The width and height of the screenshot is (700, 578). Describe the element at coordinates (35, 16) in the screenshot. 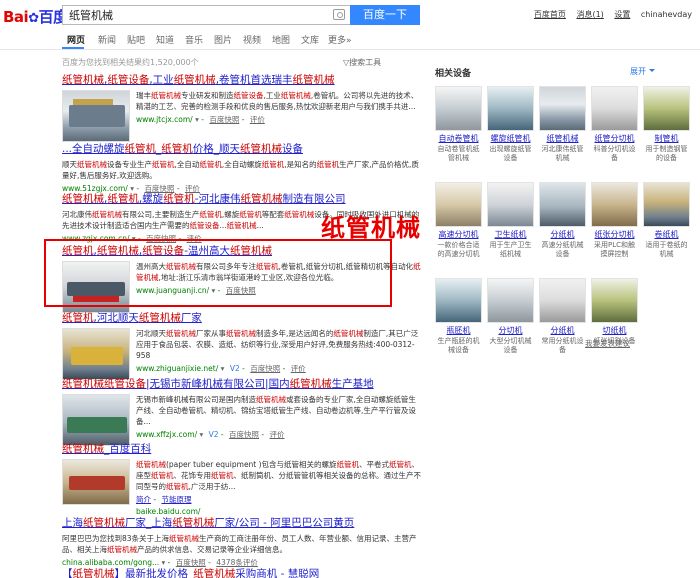

I see `baidu-logo: Bai✿百度` at that location.